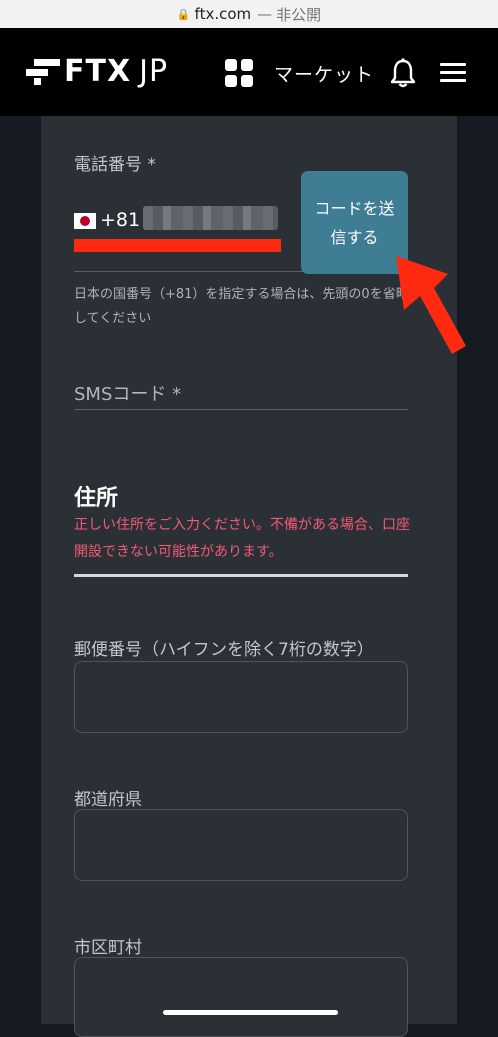 The height and width of the screenshot is (1037, 498). Describe the element at coordinates (241, 575) in the screenshot. I see `section-divider` at that location.